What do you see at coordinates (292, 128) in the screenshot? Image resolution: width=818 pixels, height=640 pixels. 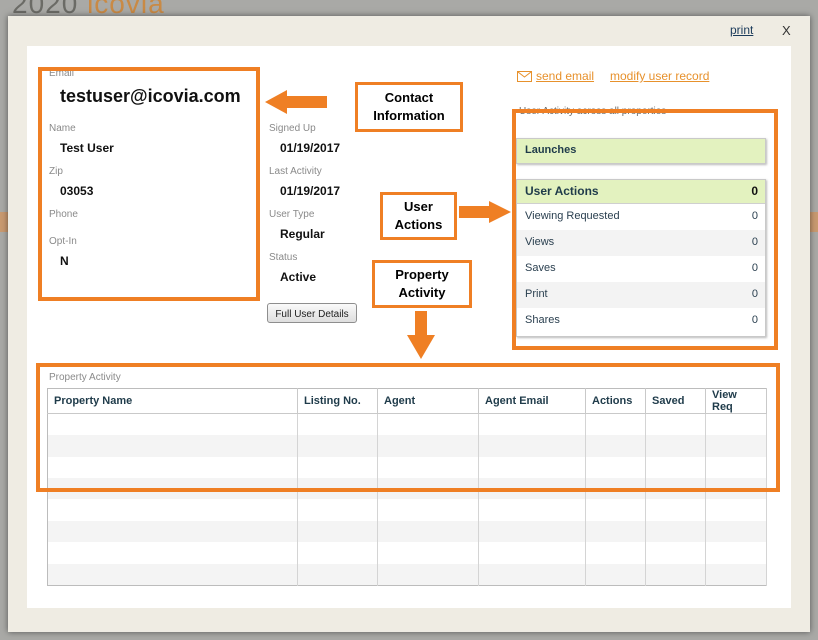 I see `signed-up-label: Signed Up` at bounding box center [292, 128].